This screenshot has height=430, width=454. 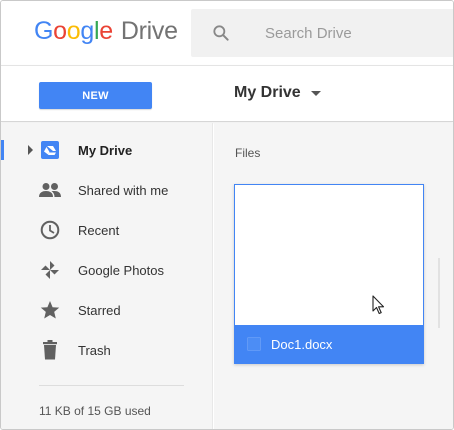 I want to click on sidebar-divider, so click(x=111, y=385).